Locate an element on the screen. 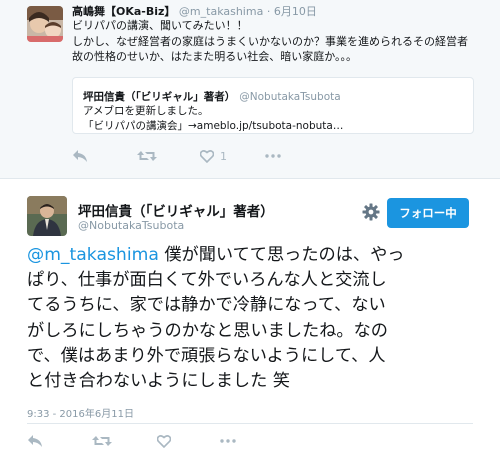 This screenshot has height=463, width=500. tweet-text-line: てるうちに、家では静かで冷静になって、ない is located at coordinates (206, 305).